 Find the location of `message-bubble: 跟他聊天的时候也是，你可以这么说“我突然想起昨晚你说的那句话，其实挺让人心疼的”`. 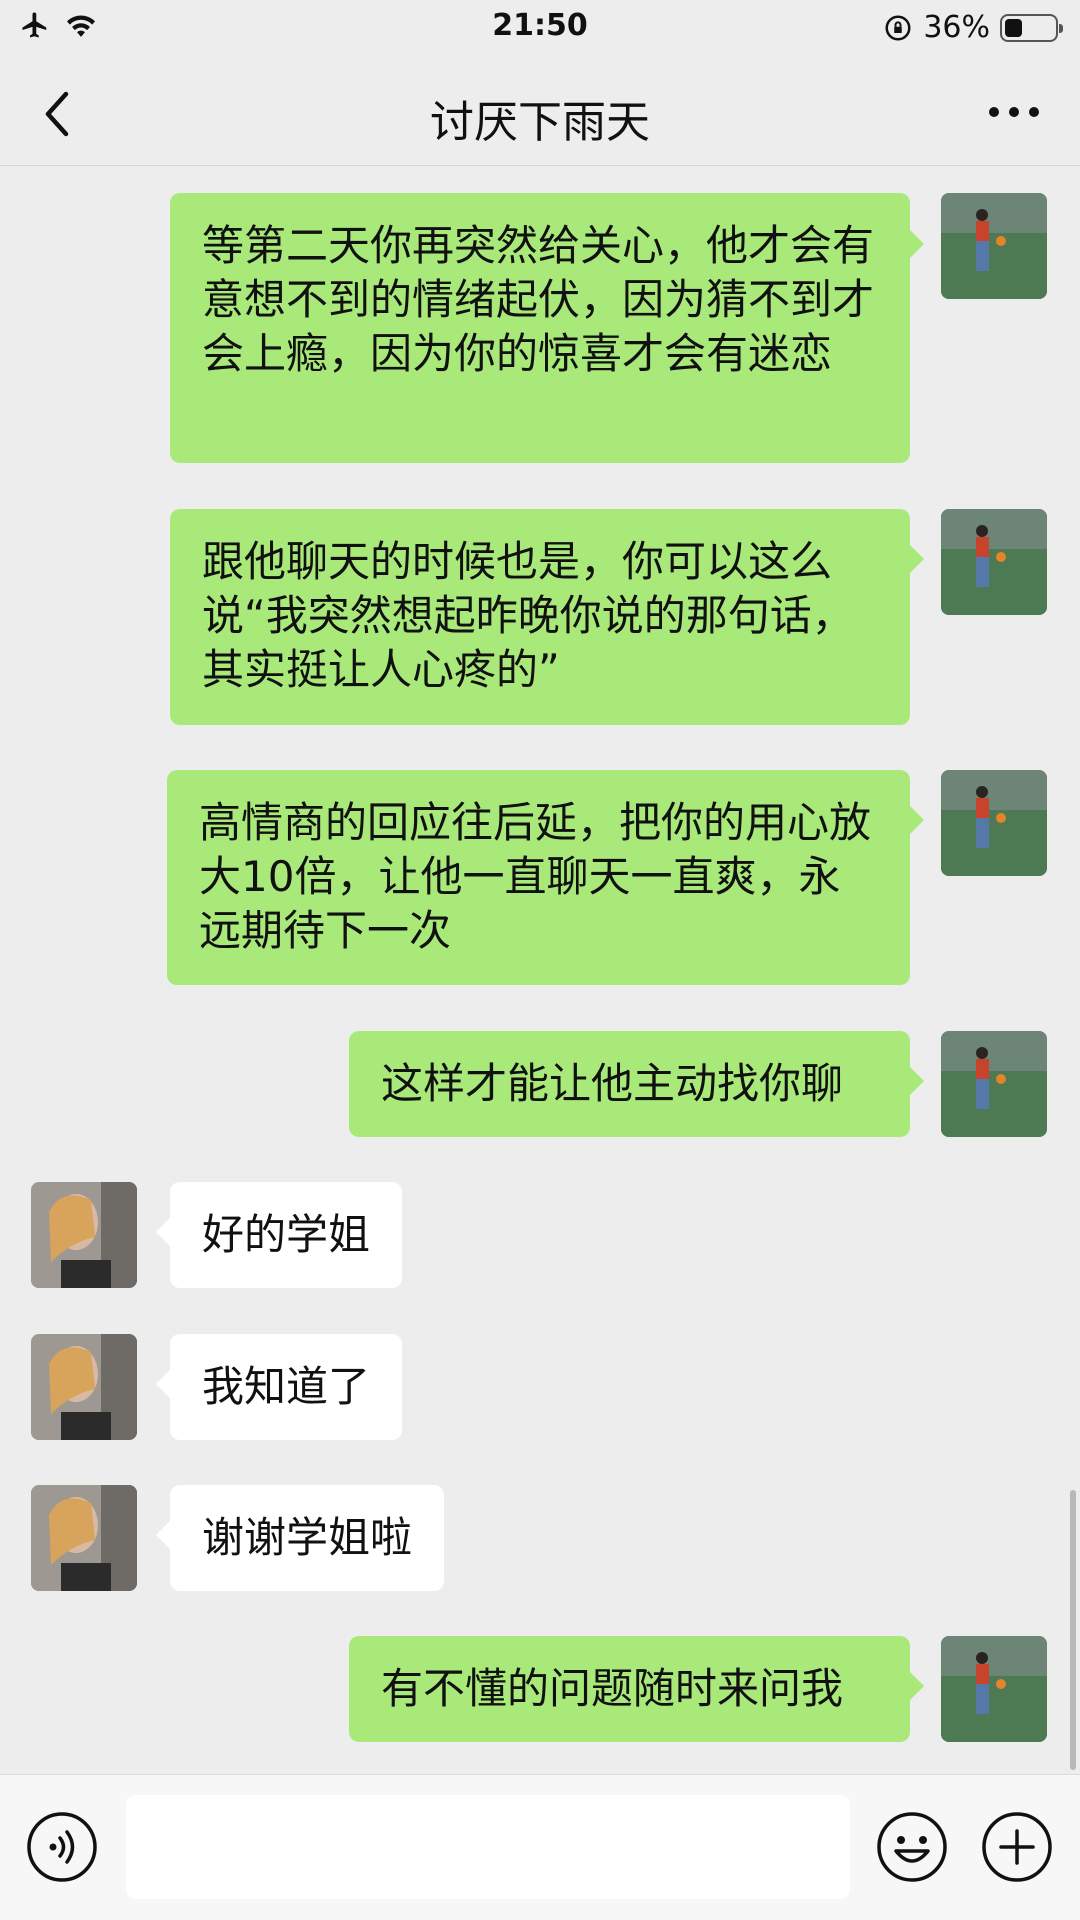

message-bubble: 跟他聊天的时候也是，你可以这么说“我突然想起昨晚你说的那句话，其实挺让人心疼的” is located at coordinates (540, 617).